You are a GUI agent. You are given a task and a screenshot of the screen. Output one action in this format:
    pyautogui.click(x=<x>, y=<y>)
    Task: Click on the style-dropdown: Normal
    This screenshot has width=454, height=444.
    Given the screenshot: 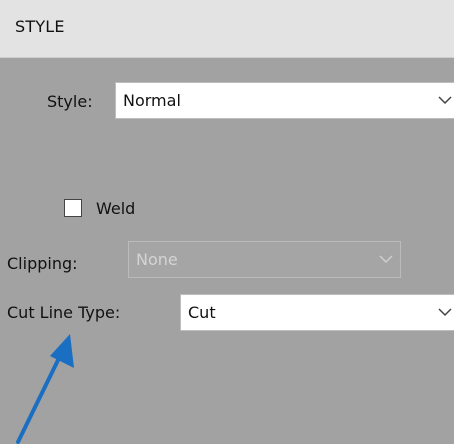 What is the action you would take?
    pyautogui.click(x=284, y=100)
    